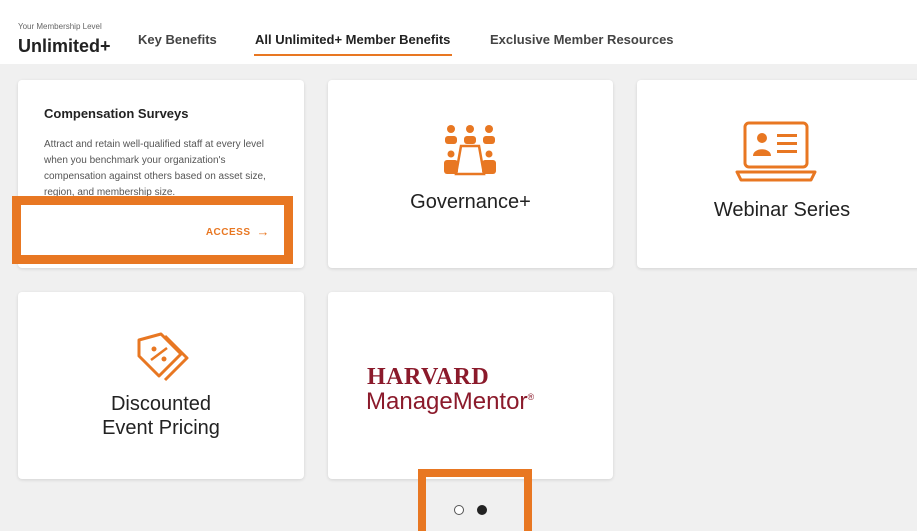 This screenshot has height=531, width=917. What do you see at coordinates (352, 39) in the screenshot?
I see `tab-all-member-benefits: All Unlimited+ Member Benefits` at bounding box center [352, 39].